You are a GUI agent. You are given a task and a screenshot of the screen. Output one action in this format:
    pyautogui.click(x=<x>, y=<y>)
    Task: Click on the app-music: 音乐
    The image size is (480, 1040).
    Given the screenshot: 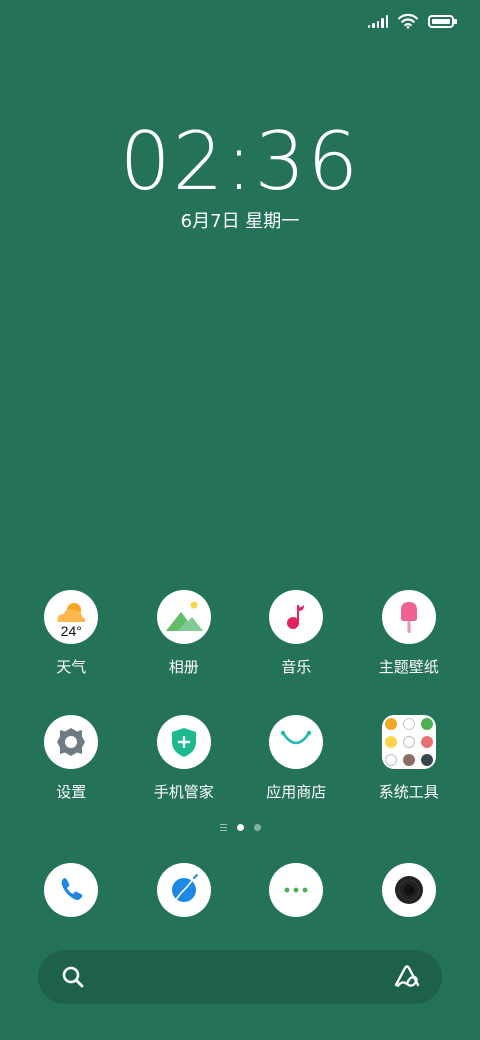 What is the action you would take?
    pyautogui.click(x=296, y=652)
    